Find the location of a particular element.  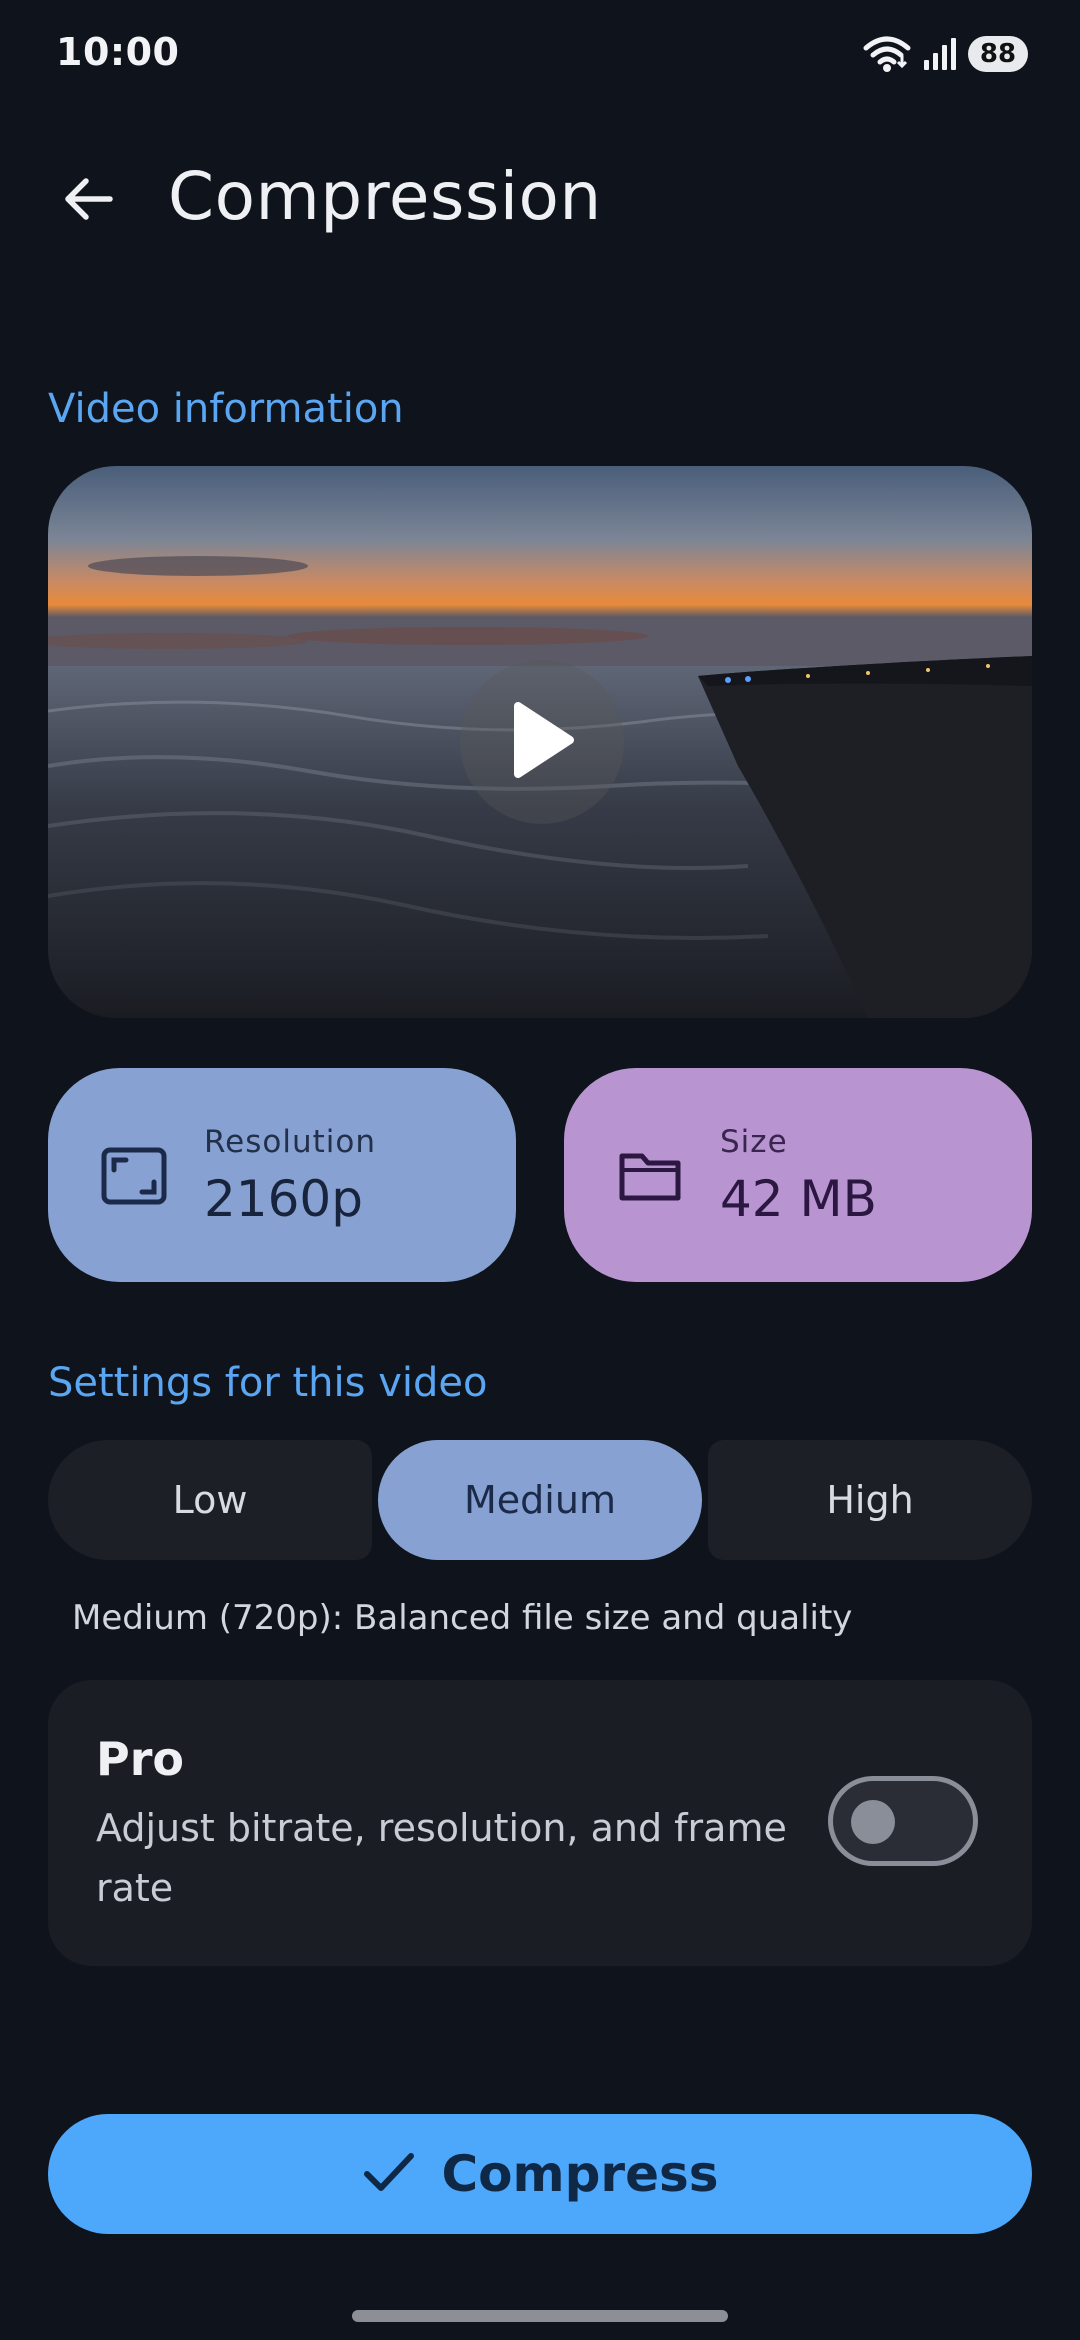

check-icon is located at coordinates (389, 2174).